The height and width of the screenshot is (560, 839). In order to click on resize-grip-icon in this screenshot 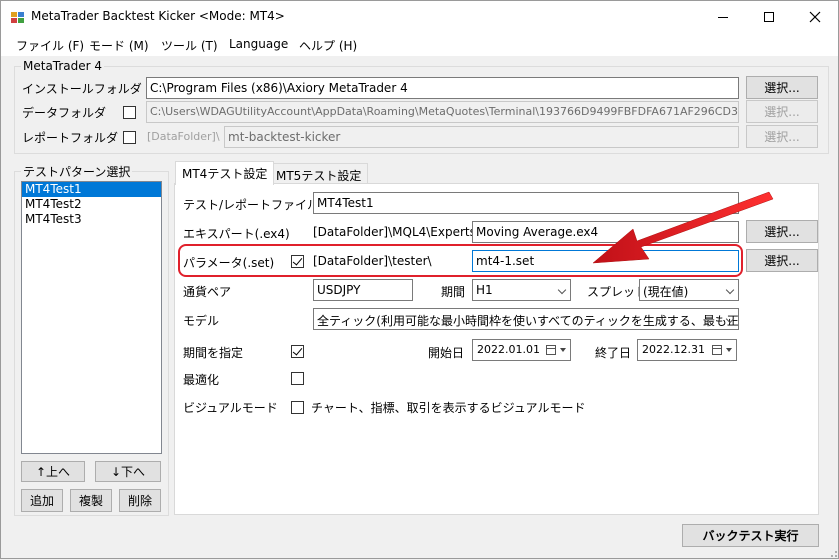, I will do `click(832, 552)`.